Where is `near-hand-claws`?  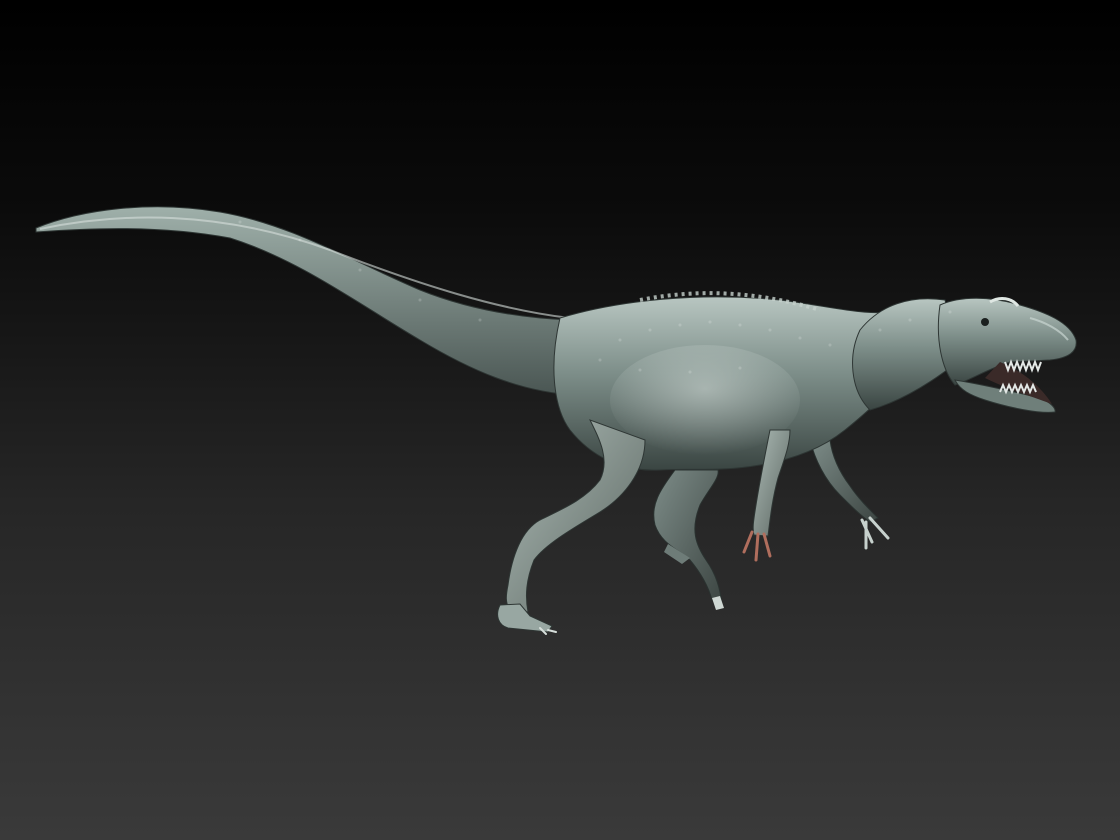
near-hand-claws is located at coordinates (757, 546).